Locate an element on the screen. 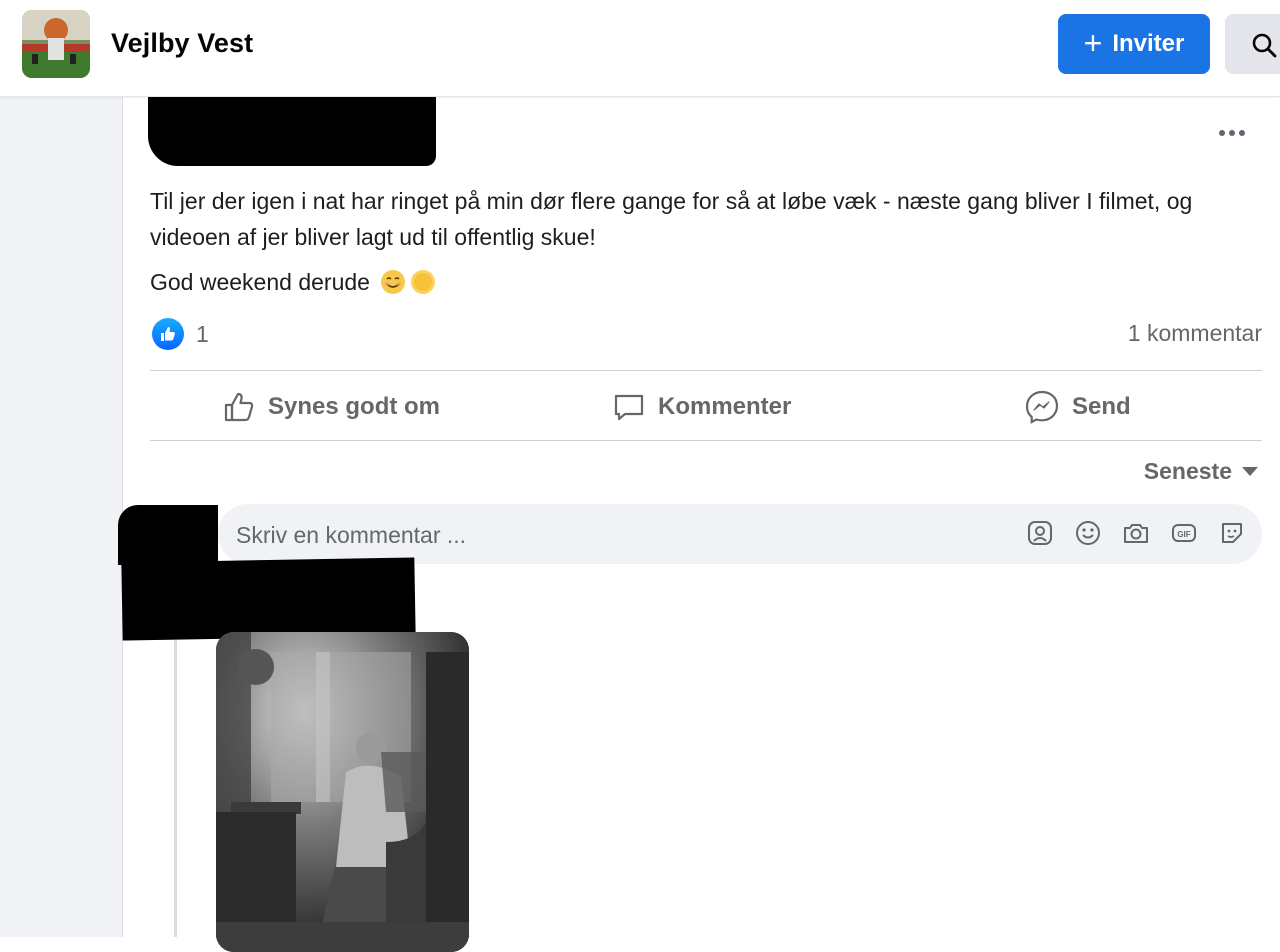  thumbs-up-icon is located at coordinates (239, 407).